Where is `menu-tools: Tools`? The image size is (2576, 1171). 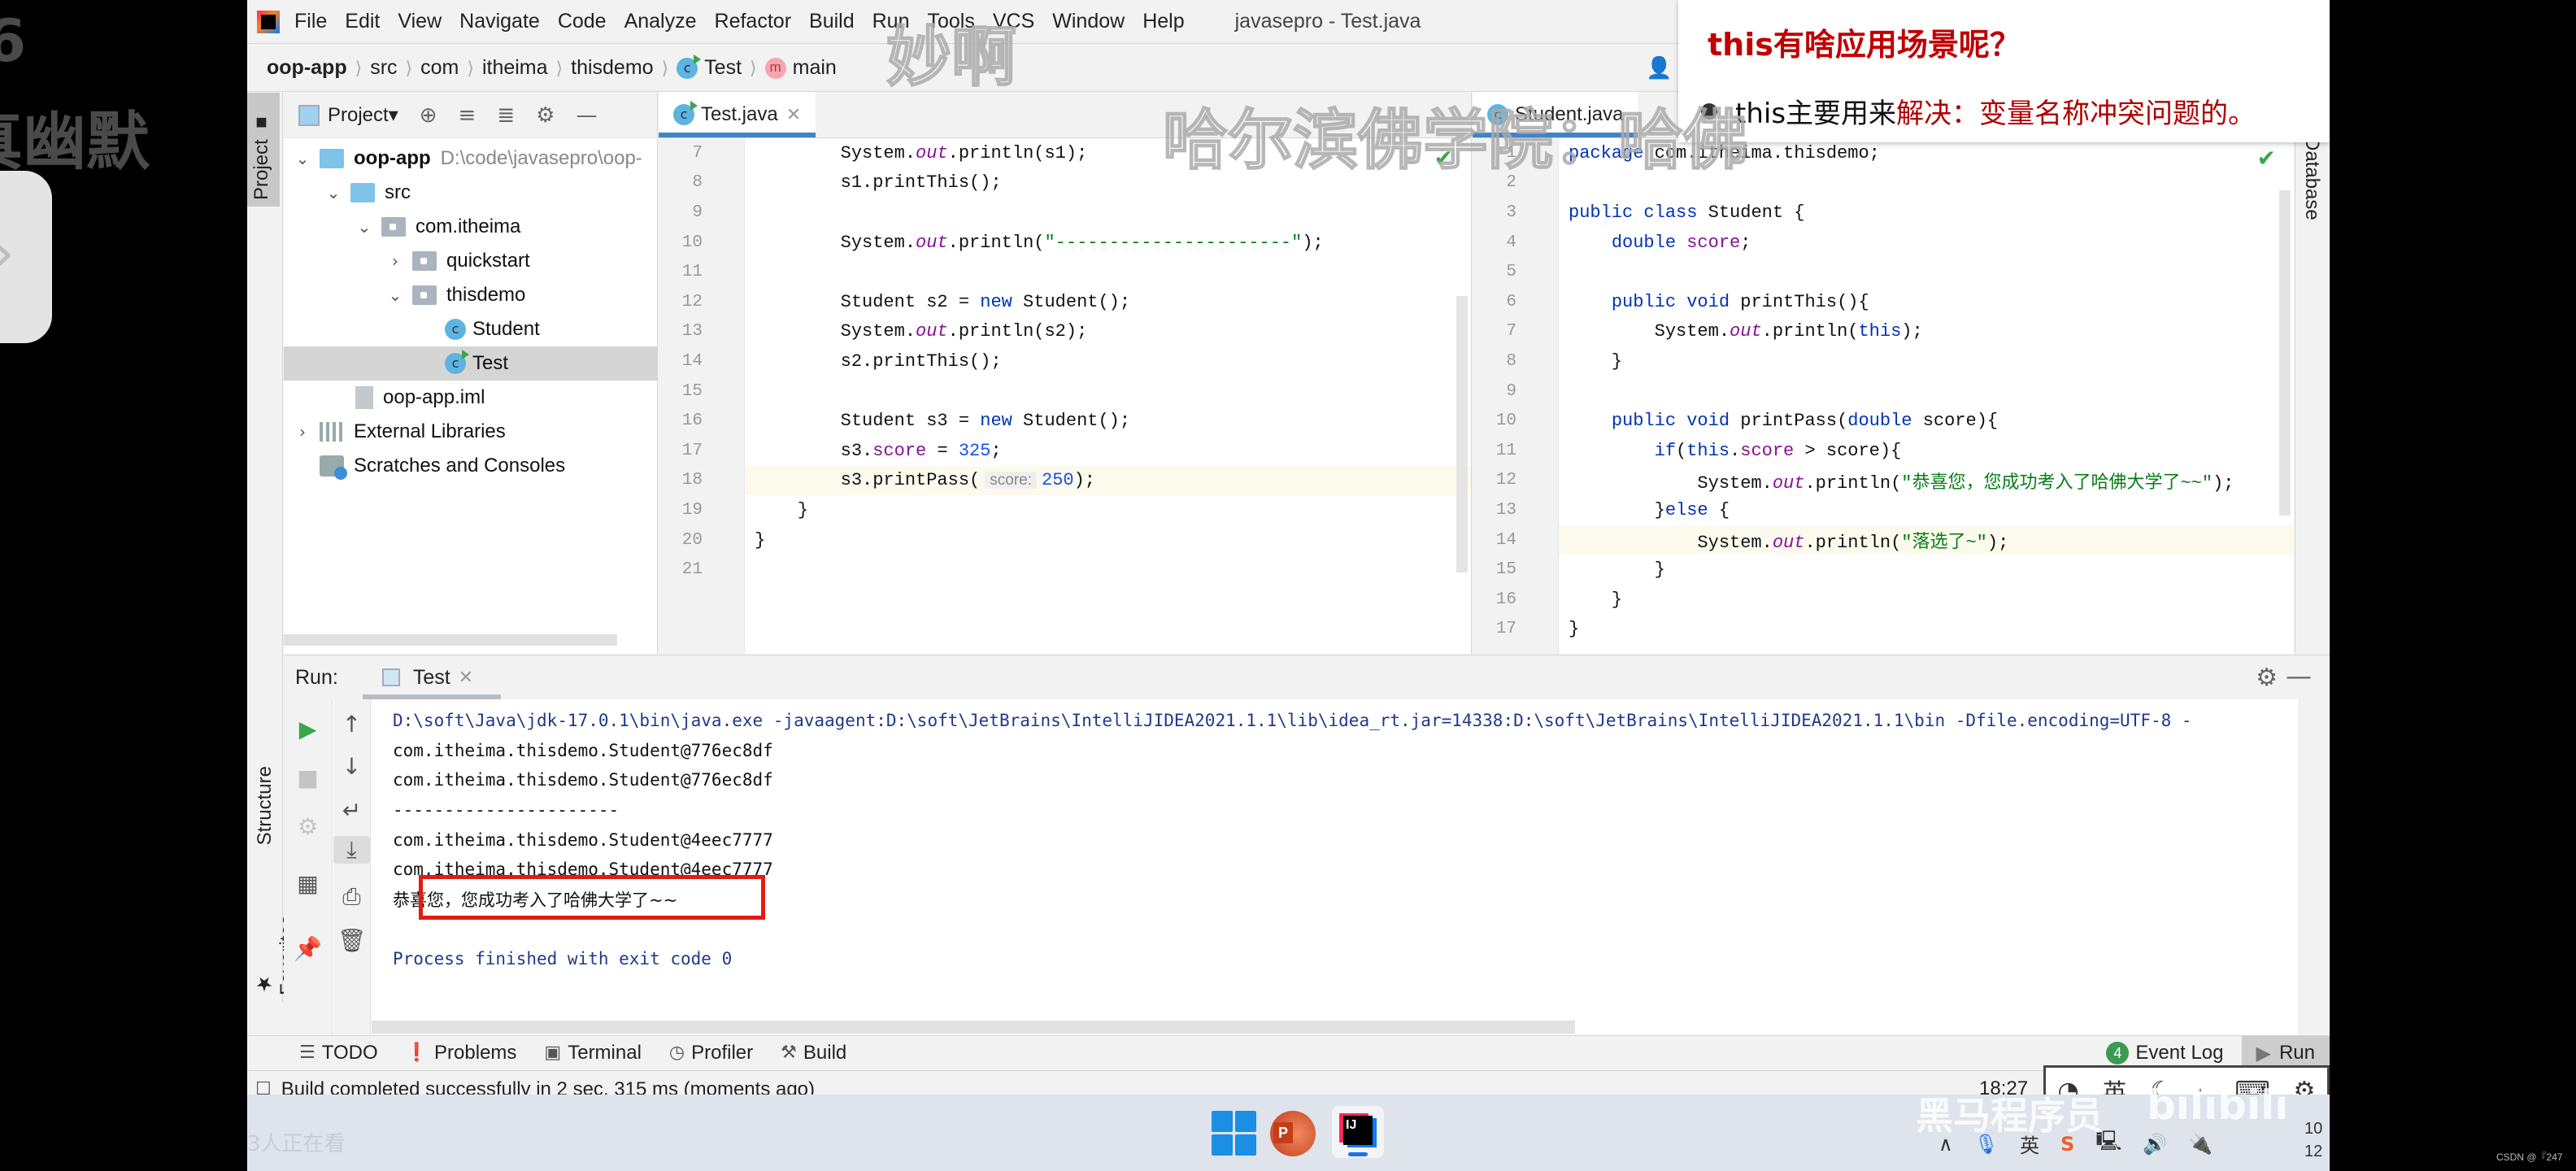 menu-tools: Tools is located at coordinates (951, 21).